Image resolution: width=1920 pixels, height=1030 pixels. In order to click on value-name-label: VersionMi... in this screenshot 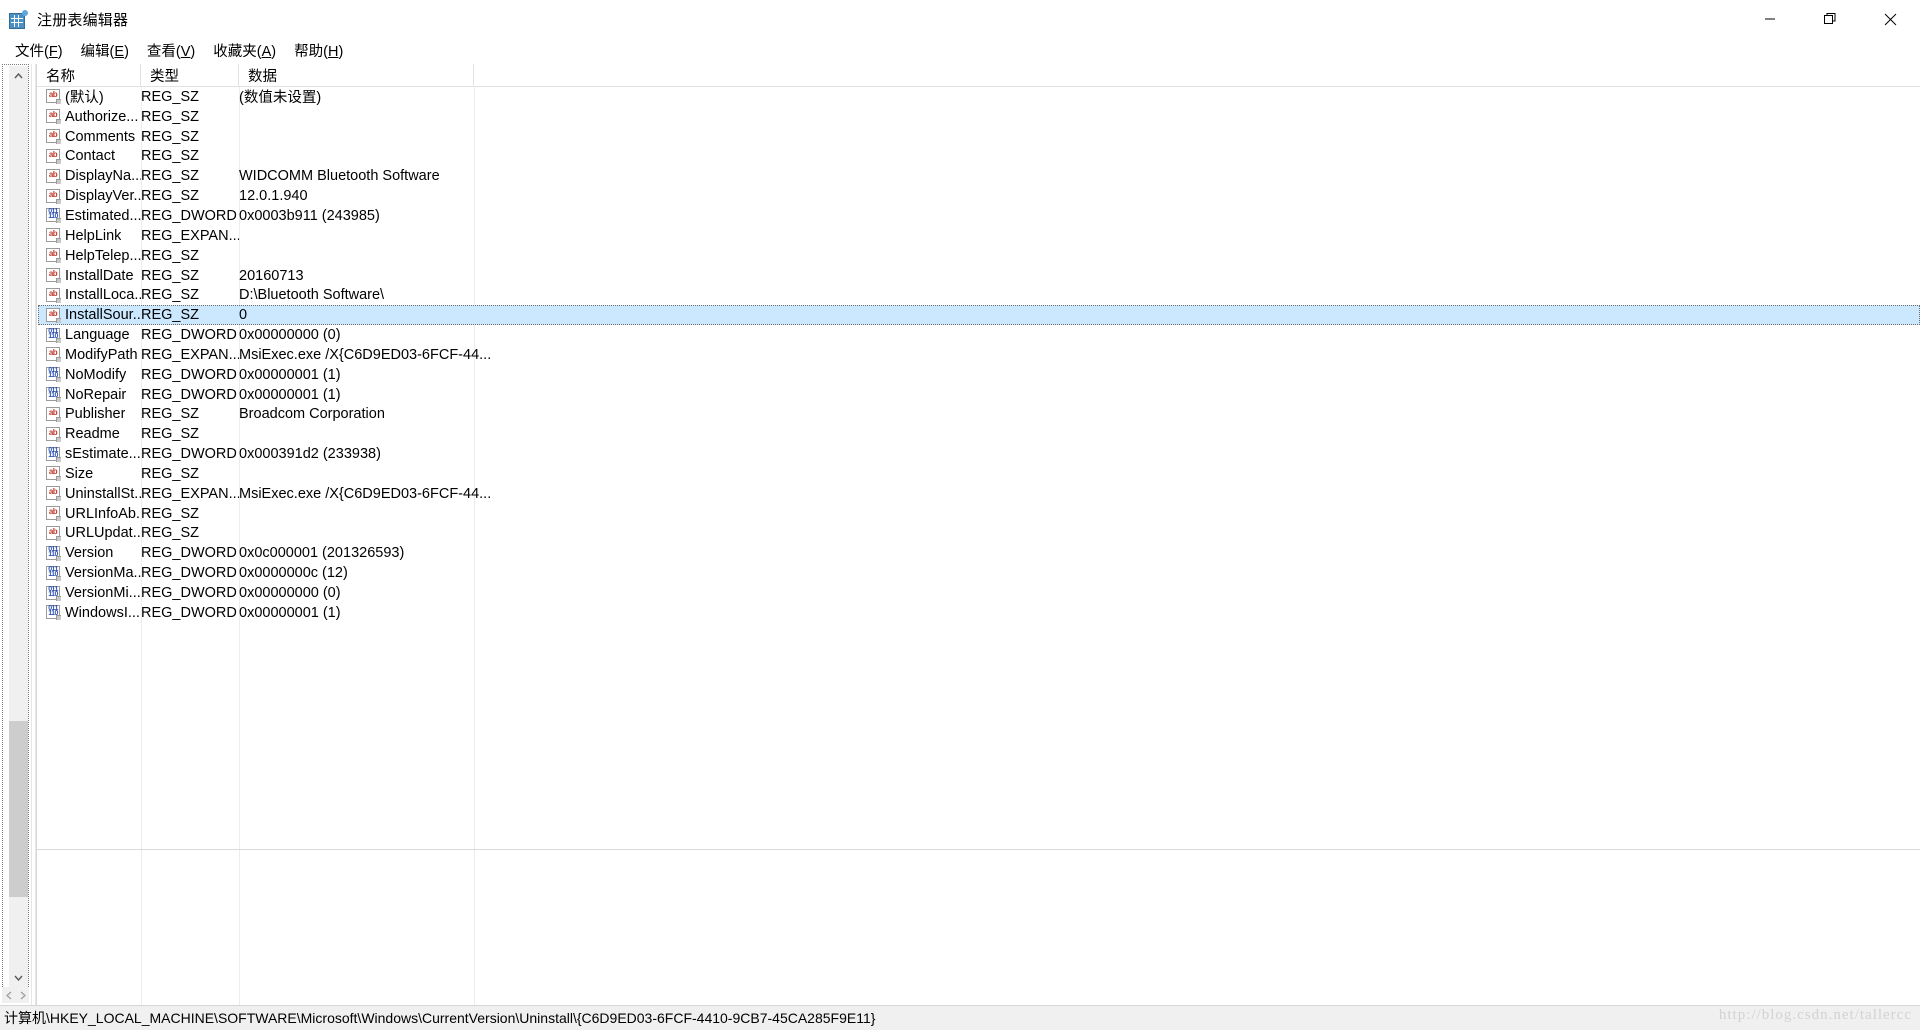, I will do `click(103, 593)`.